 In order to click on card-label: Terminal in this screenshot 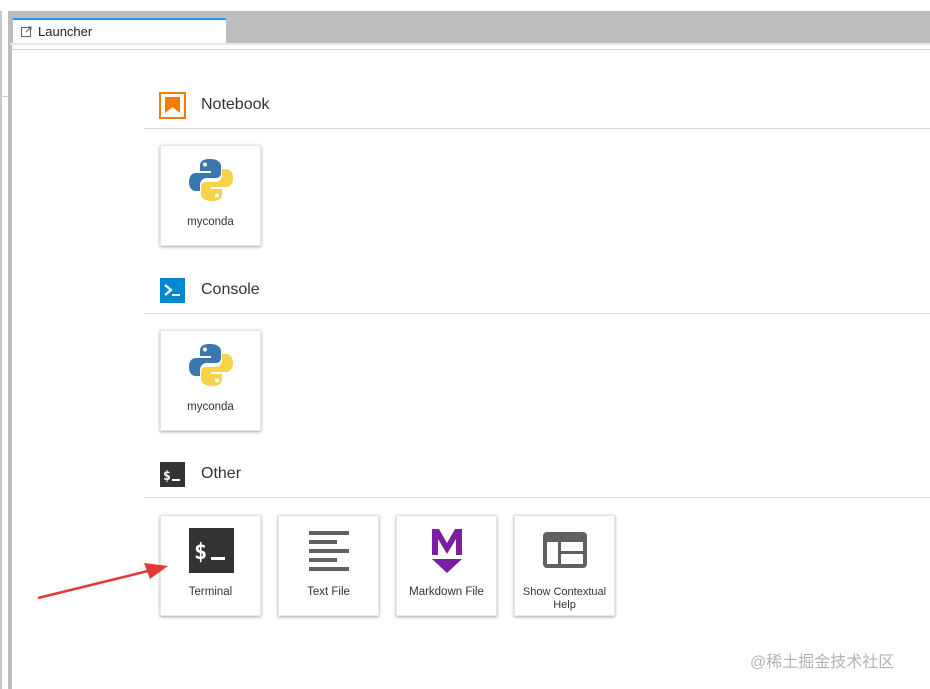, I will do `click(210, 592)`.